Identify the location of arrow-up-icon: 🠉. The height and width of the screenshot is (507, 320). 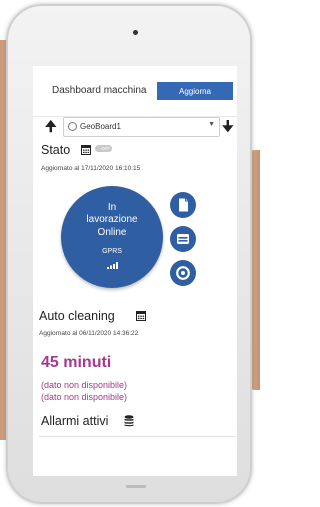
(51, 126).